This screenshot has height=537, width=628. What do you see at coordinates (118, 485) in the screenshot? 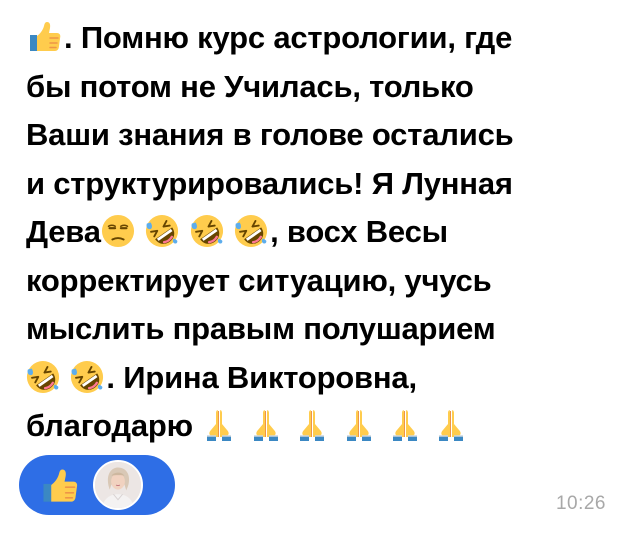
I see `avatar` at bounding box center [118, 485].